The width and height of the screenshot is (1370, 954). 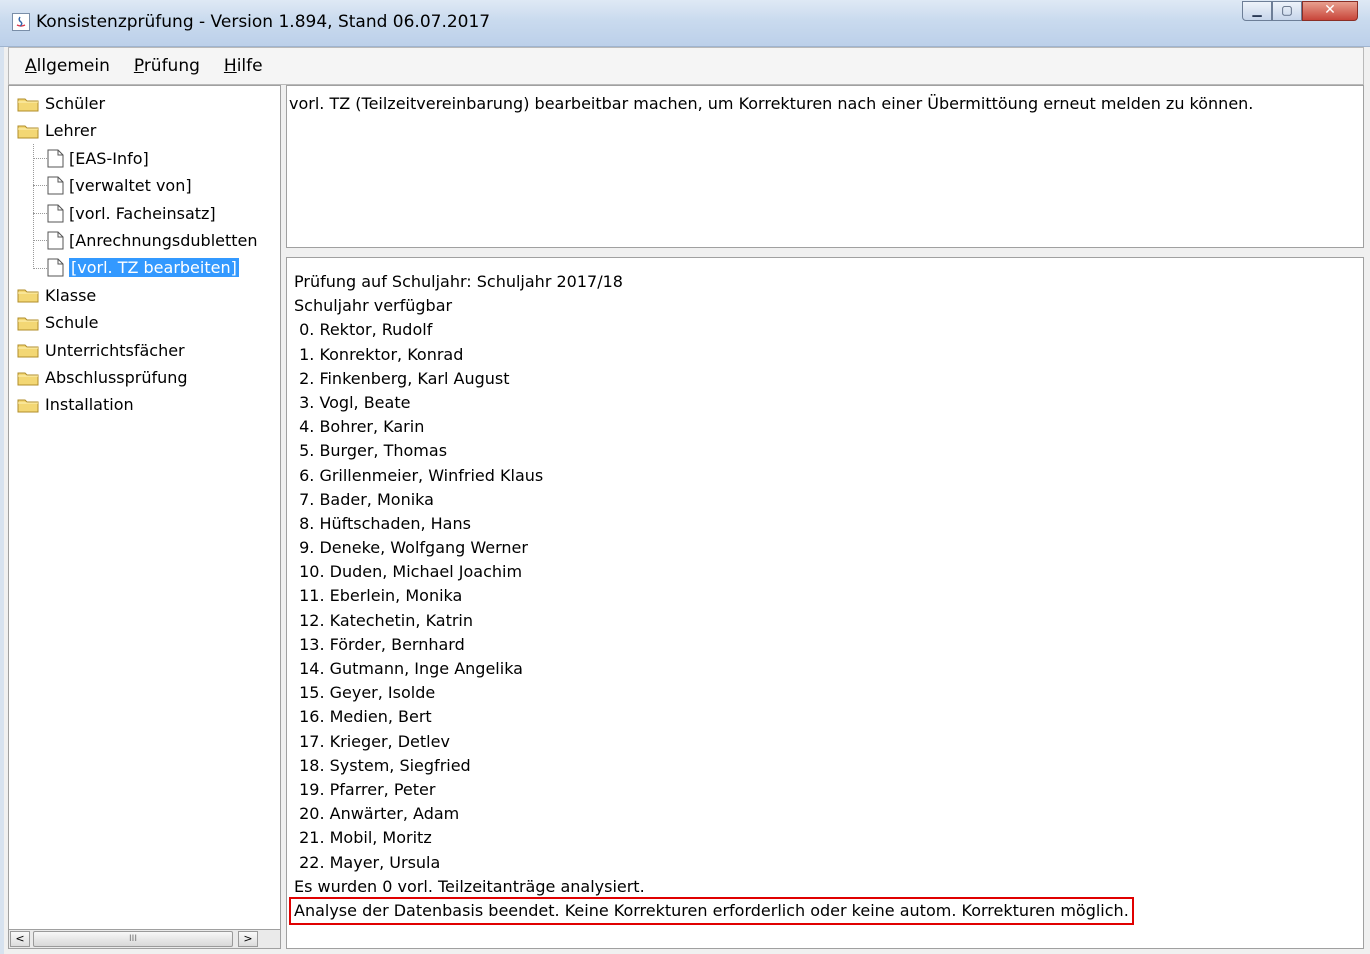 I want to click on tree-leaf-item: [Anrechnungsdubletten, so click(x=152, y=240).